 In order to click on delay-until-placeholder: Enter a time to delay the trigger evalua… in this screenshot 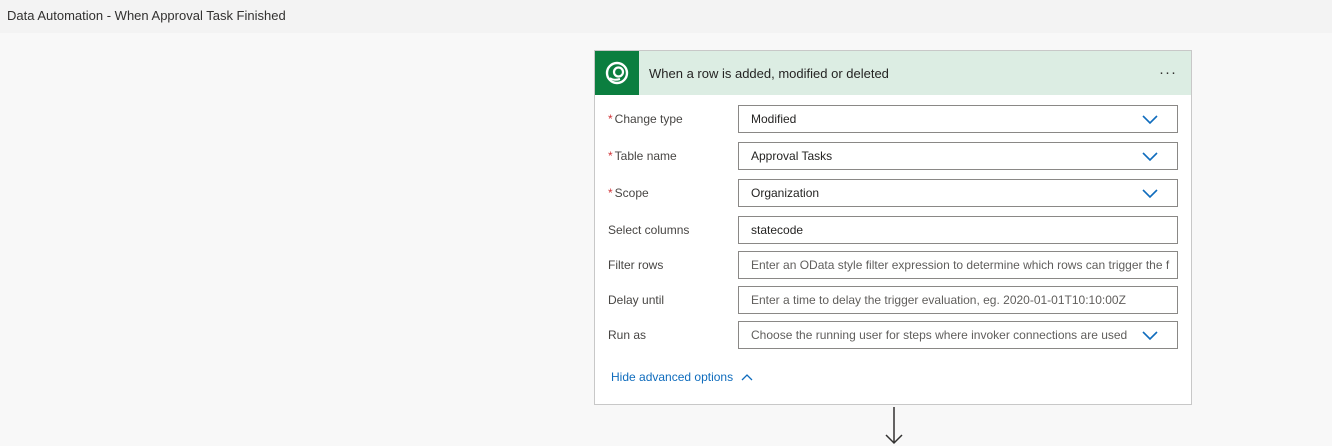, I will do `click(938, 300)`.